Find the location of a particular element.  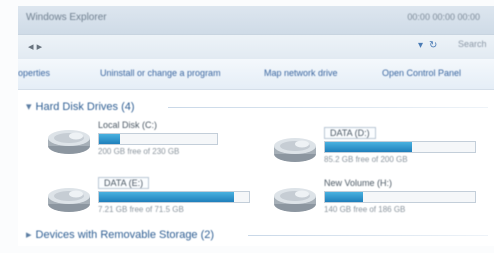

drive-item-h: New Volume (H:) 140 GB free of 186 GB is located at coordinates (374, 198).